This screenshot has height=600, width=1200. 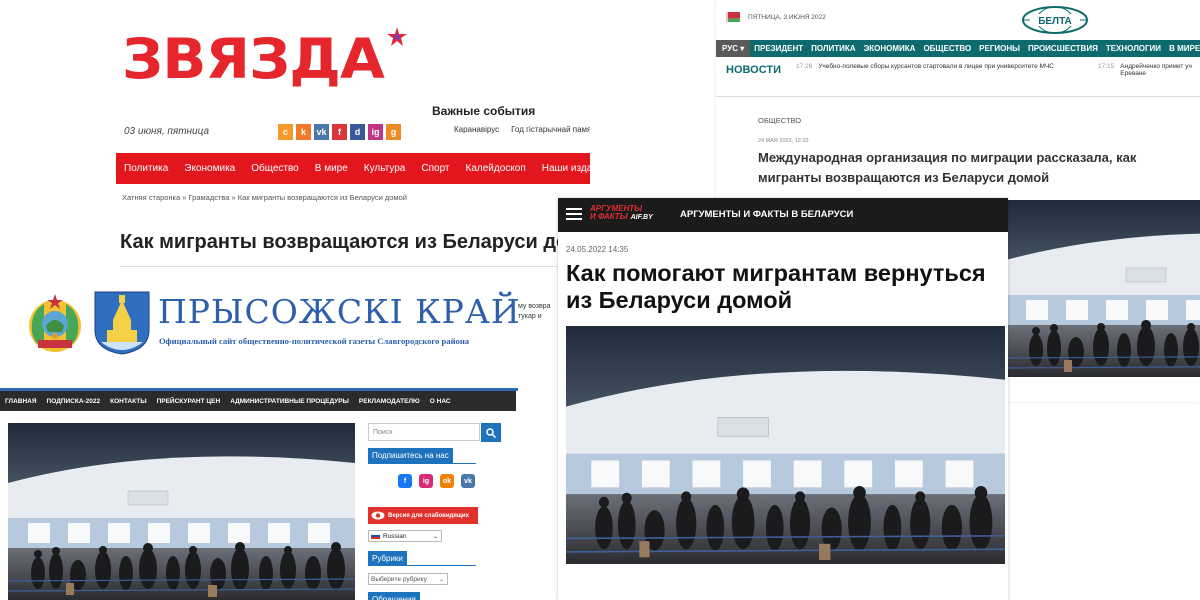 What do you see at coordinates (733, 17) in the screenshot?
I see `belarus-flag-icon` at bounding box center [733, 17].